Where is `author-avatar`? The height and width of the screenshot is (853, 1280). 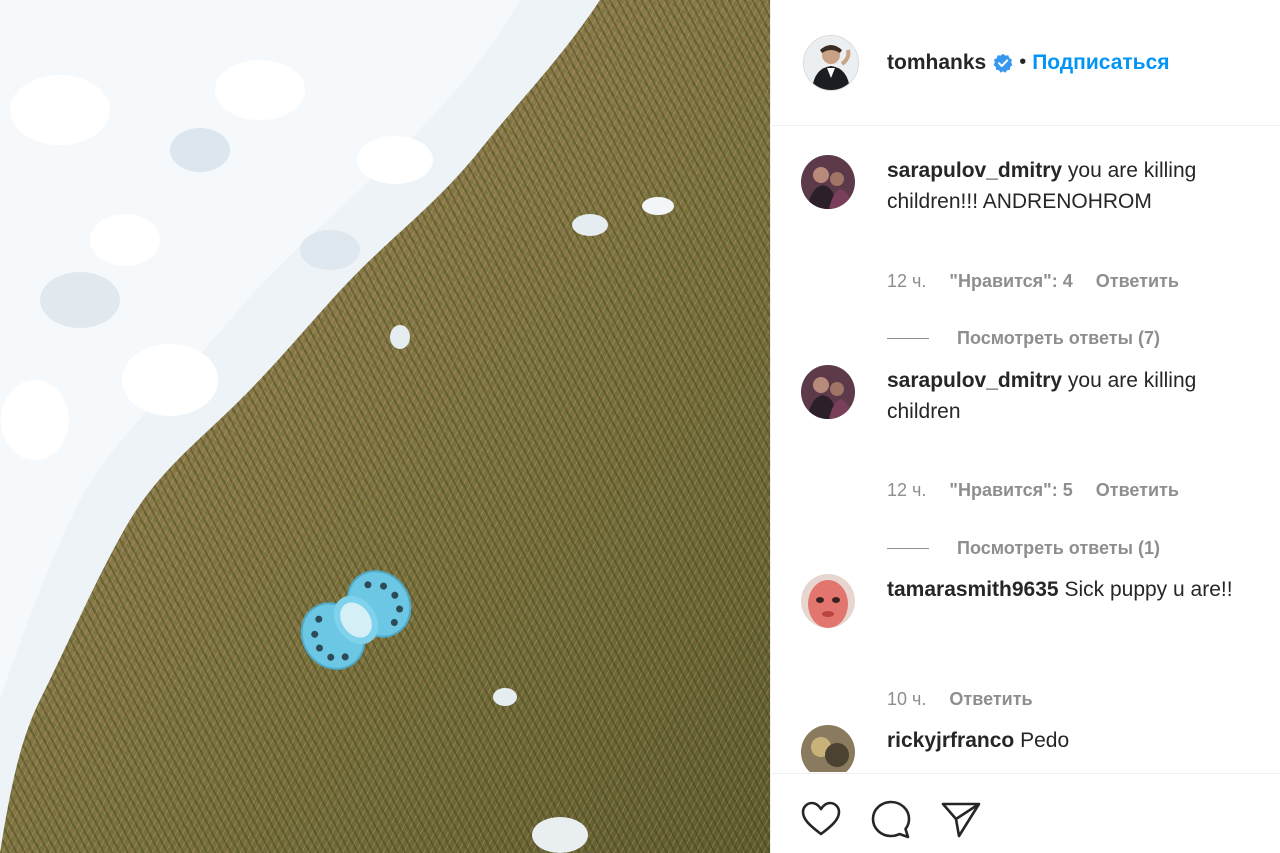
author-avatar is located at coordinates (831, 62).